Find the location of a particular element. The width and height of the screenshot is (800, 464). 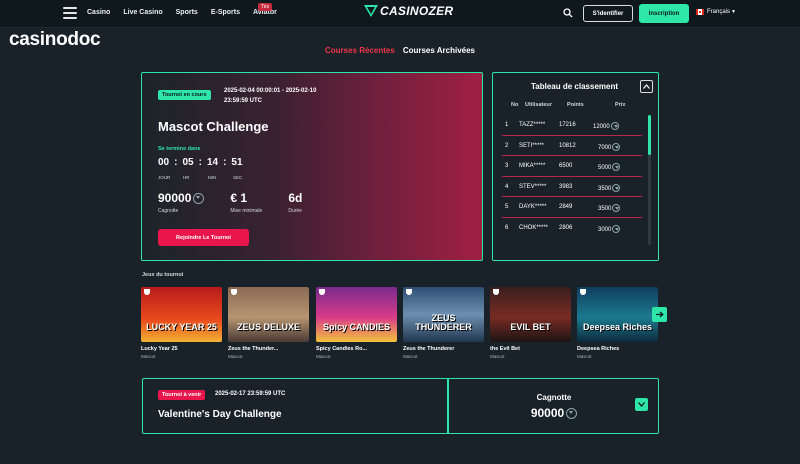

game-name: Zeus the Thunderer is located at coordinates (443, 349).